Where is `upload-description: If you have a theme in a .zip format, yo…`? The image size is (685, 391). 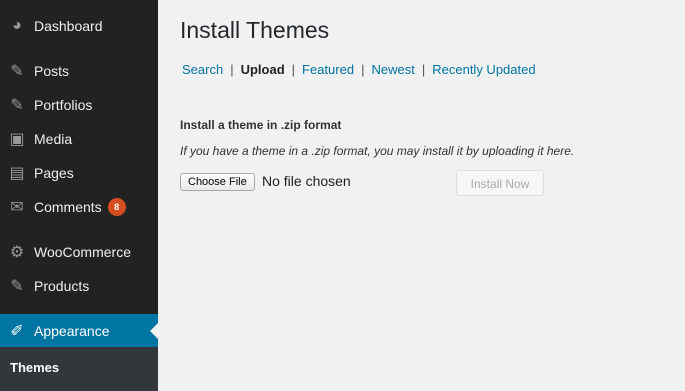
upload-description: If you have a theme in a .zip format, yo… is located at coordinates (377, 151).